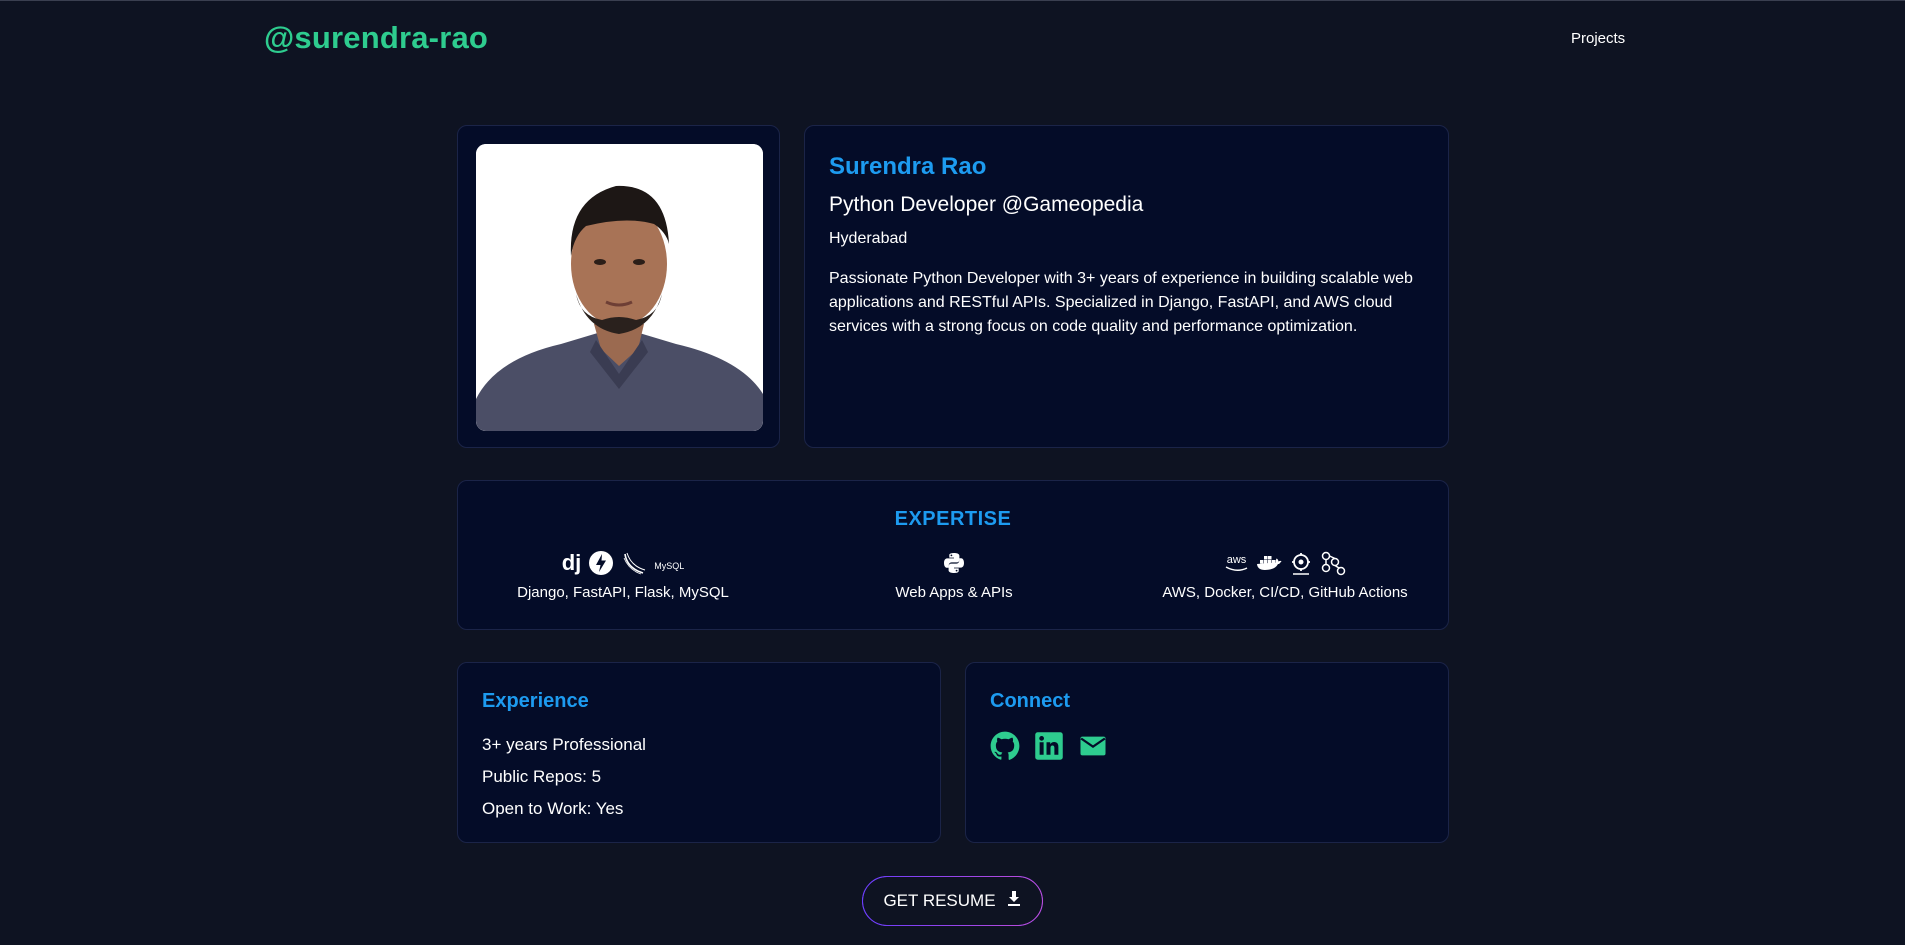 This screenshot has height=945, width=1905. Describe the element at coordinates (1301, 563) in the screenshot. I see `cicd-icon` at that location.